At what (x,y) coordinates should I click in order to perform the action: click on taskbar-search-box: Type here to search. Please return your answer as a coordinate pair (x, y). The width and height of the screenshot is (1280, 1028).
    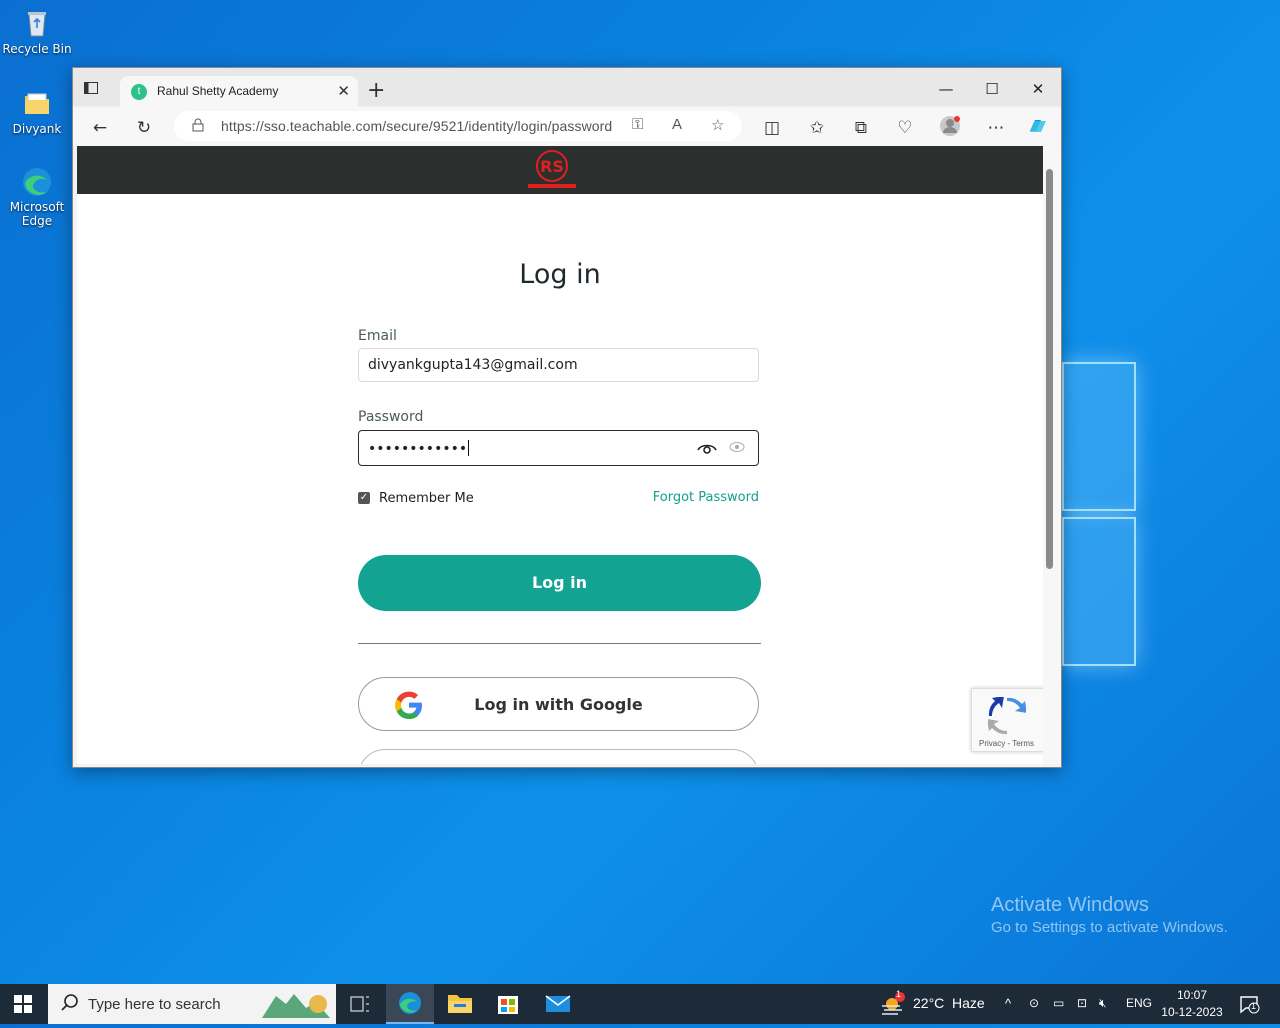
    Looking at the image, I should click on (192, 1004).